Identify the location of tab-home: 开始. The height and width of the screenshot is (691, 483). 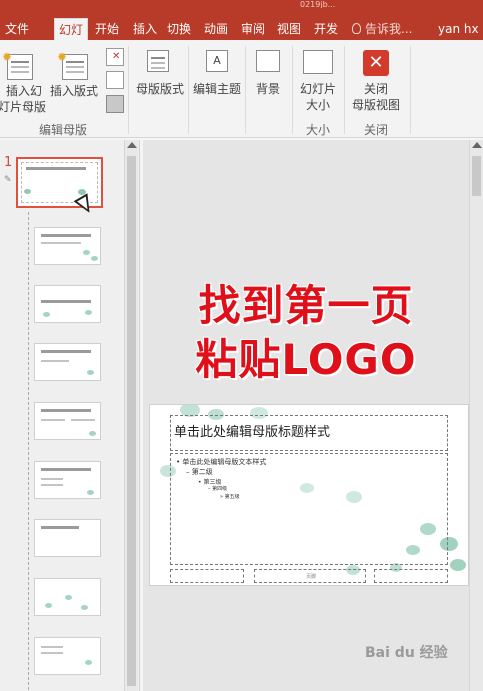
(107, 29).